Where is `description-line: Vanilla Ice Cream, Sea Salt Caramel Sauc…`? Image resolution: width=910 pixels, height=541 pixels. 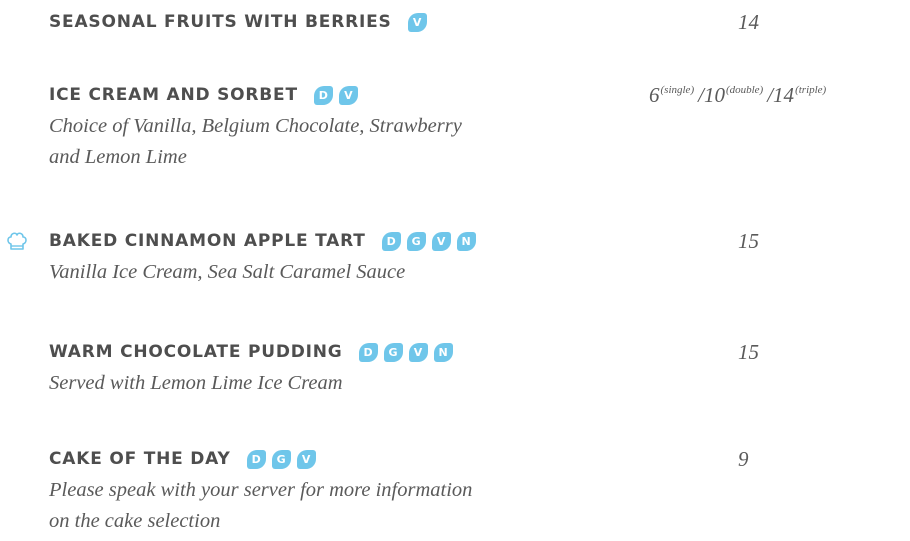
description-line: Vanilla Ice Cream, Sea Salt Caramel Sauc… is located at coordinates (227, 272).